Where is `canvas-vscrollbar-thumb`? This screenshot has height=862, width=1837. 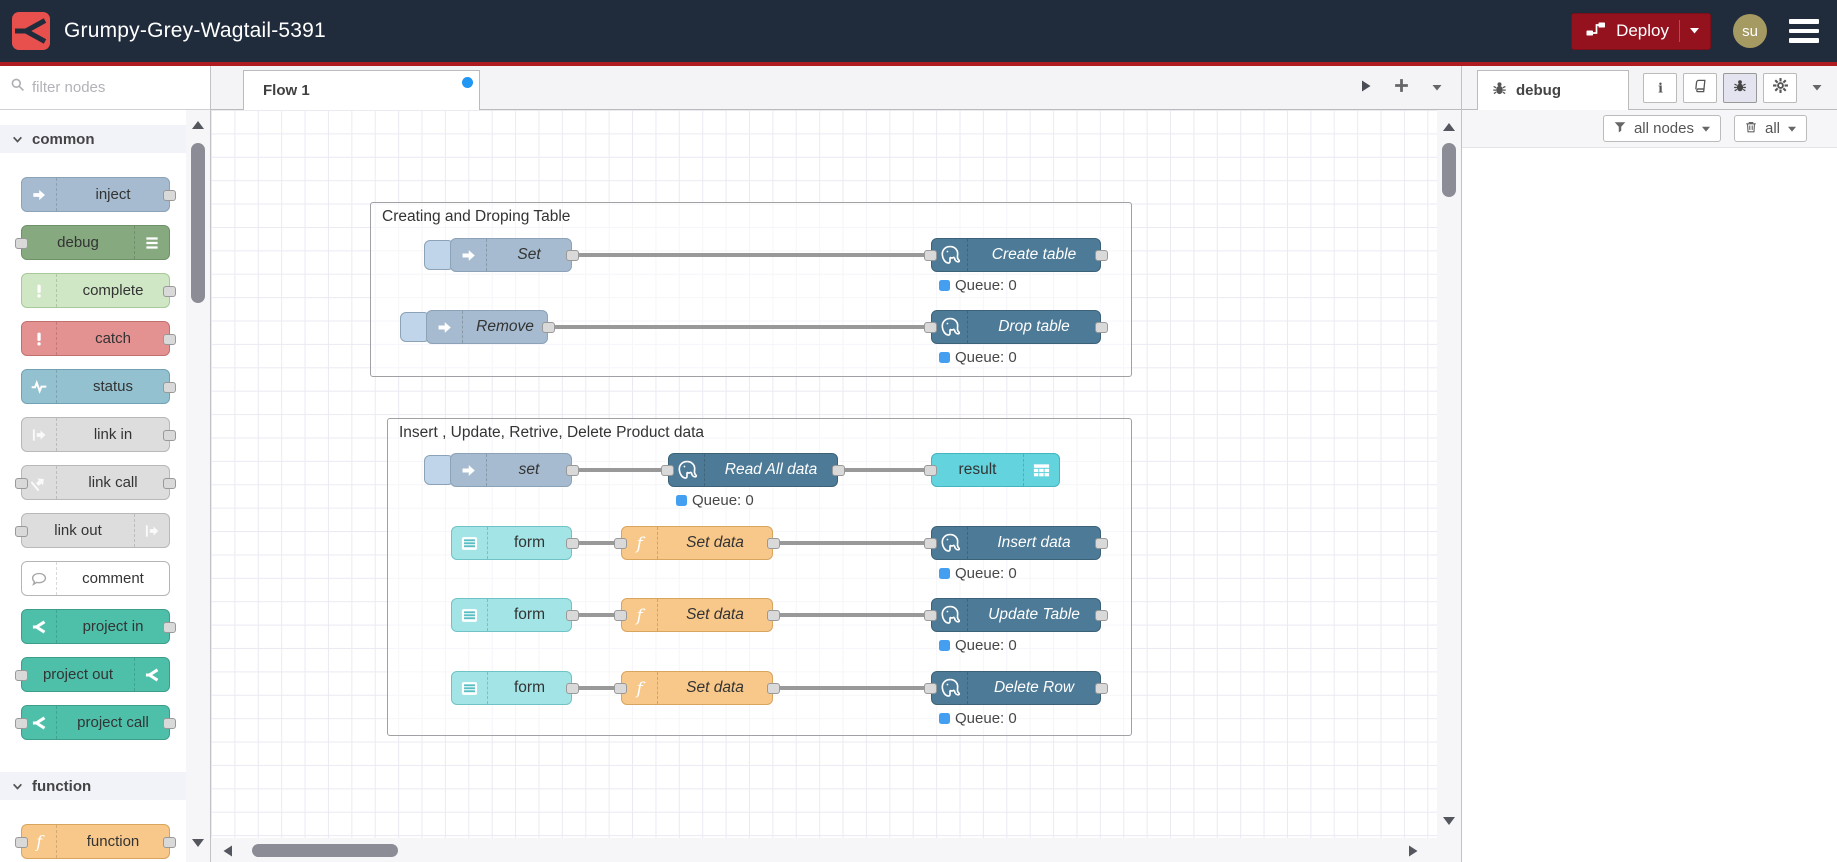
canvas-vscrollbar-thumb is located at coordinates (1449, 170).